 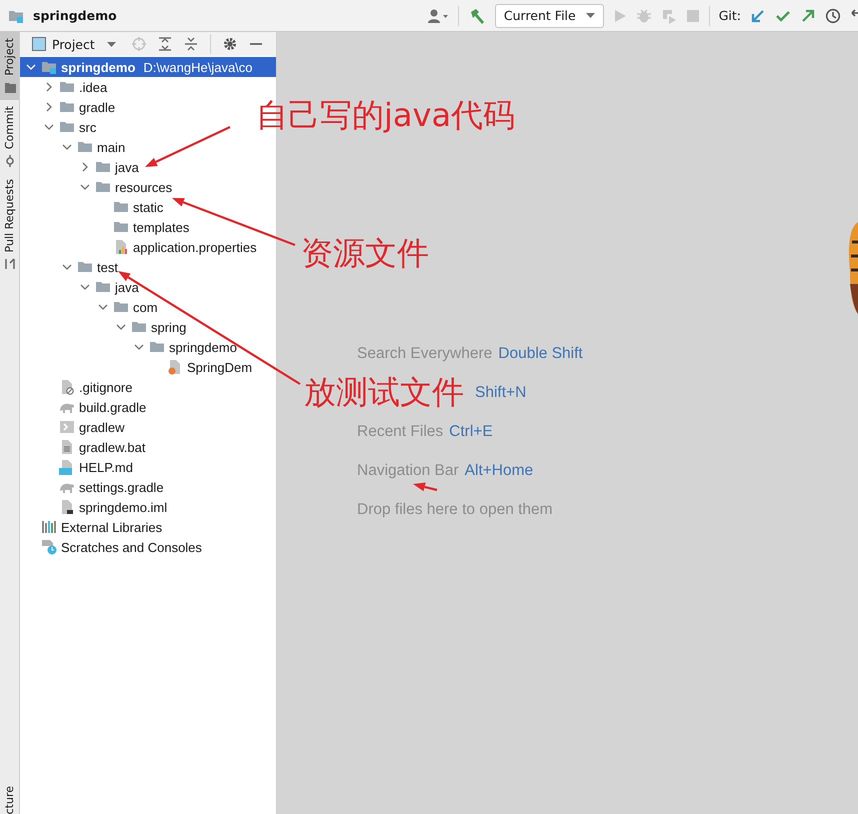 I want to click on tree-item: springdemo, so click(x=148, y=347).